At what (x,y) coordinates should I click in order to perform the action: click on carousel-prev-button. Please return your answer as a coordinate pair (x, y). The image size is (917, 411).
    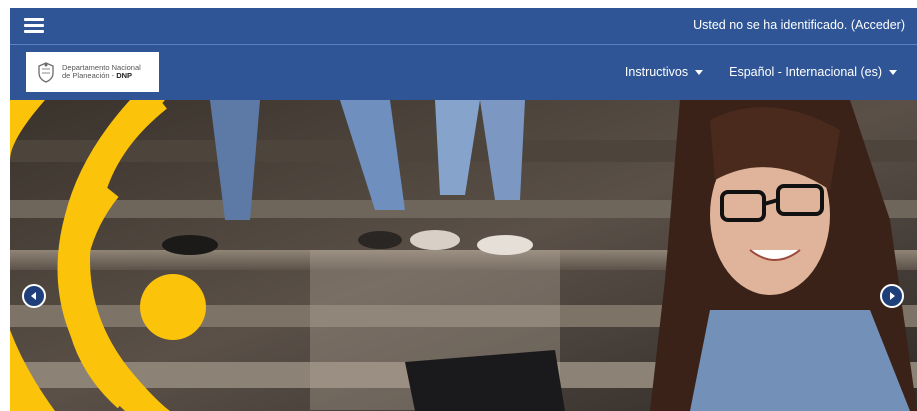
    Looking at the image, I should click on (34, 296).